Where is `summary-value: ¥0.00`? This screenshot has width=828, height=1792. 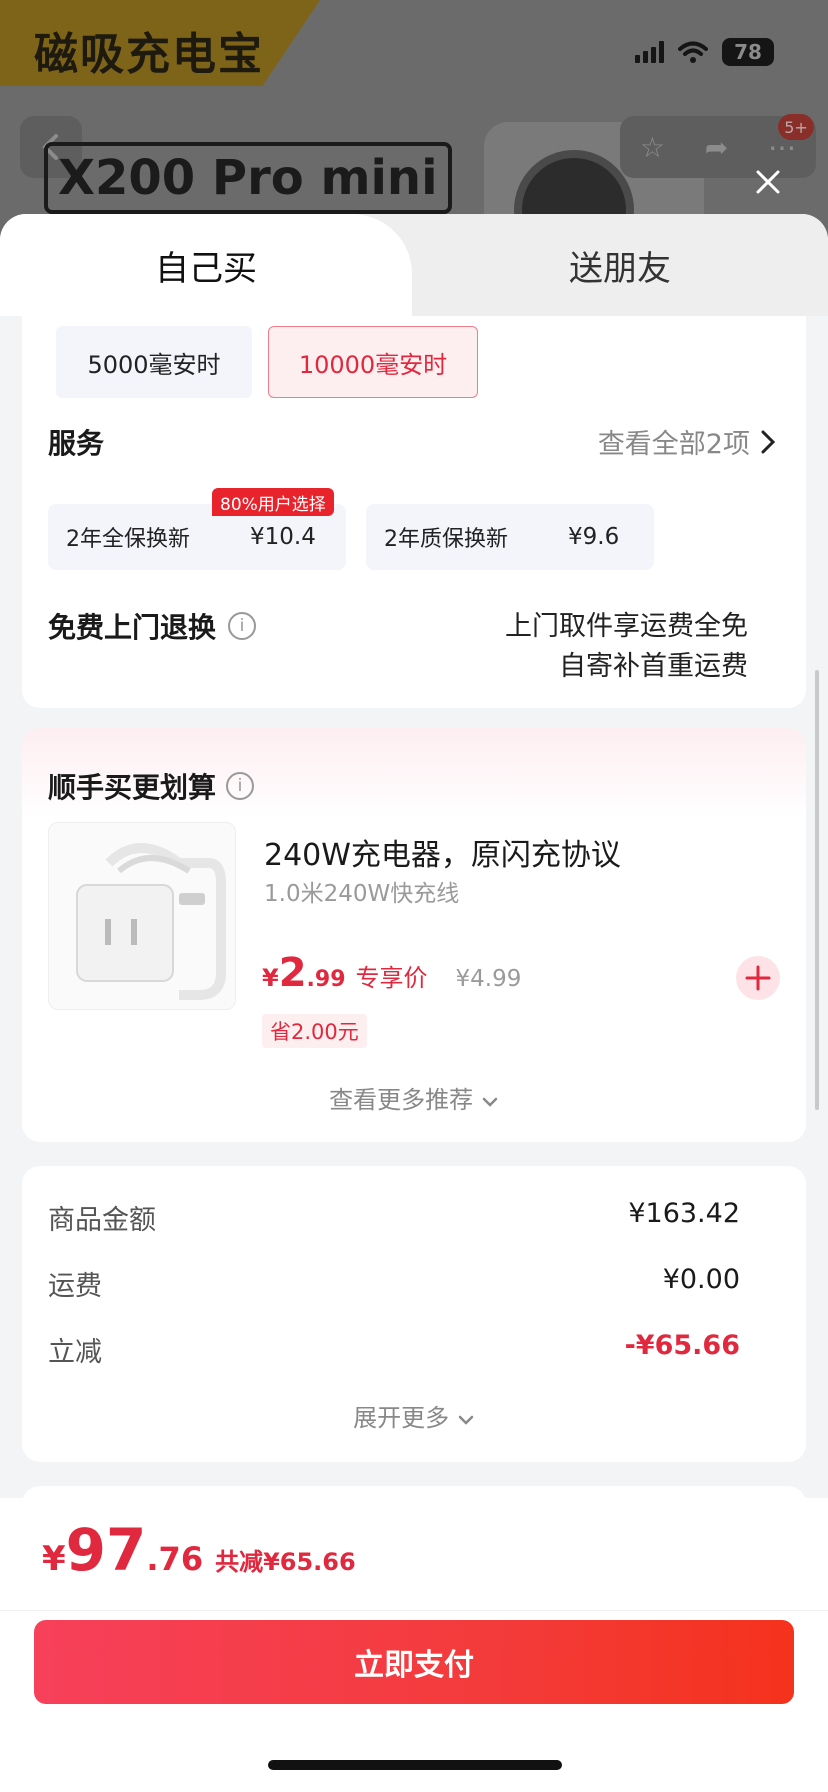 summary-value: ¥0.00 is located at coordinates (701, 1279).